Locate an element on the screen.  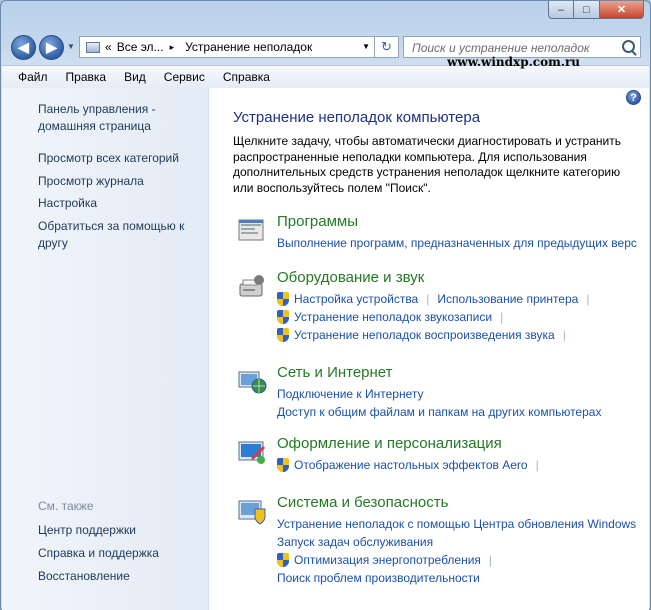
arrow-left-icon: ◀ is located at coordinates (23, 47).